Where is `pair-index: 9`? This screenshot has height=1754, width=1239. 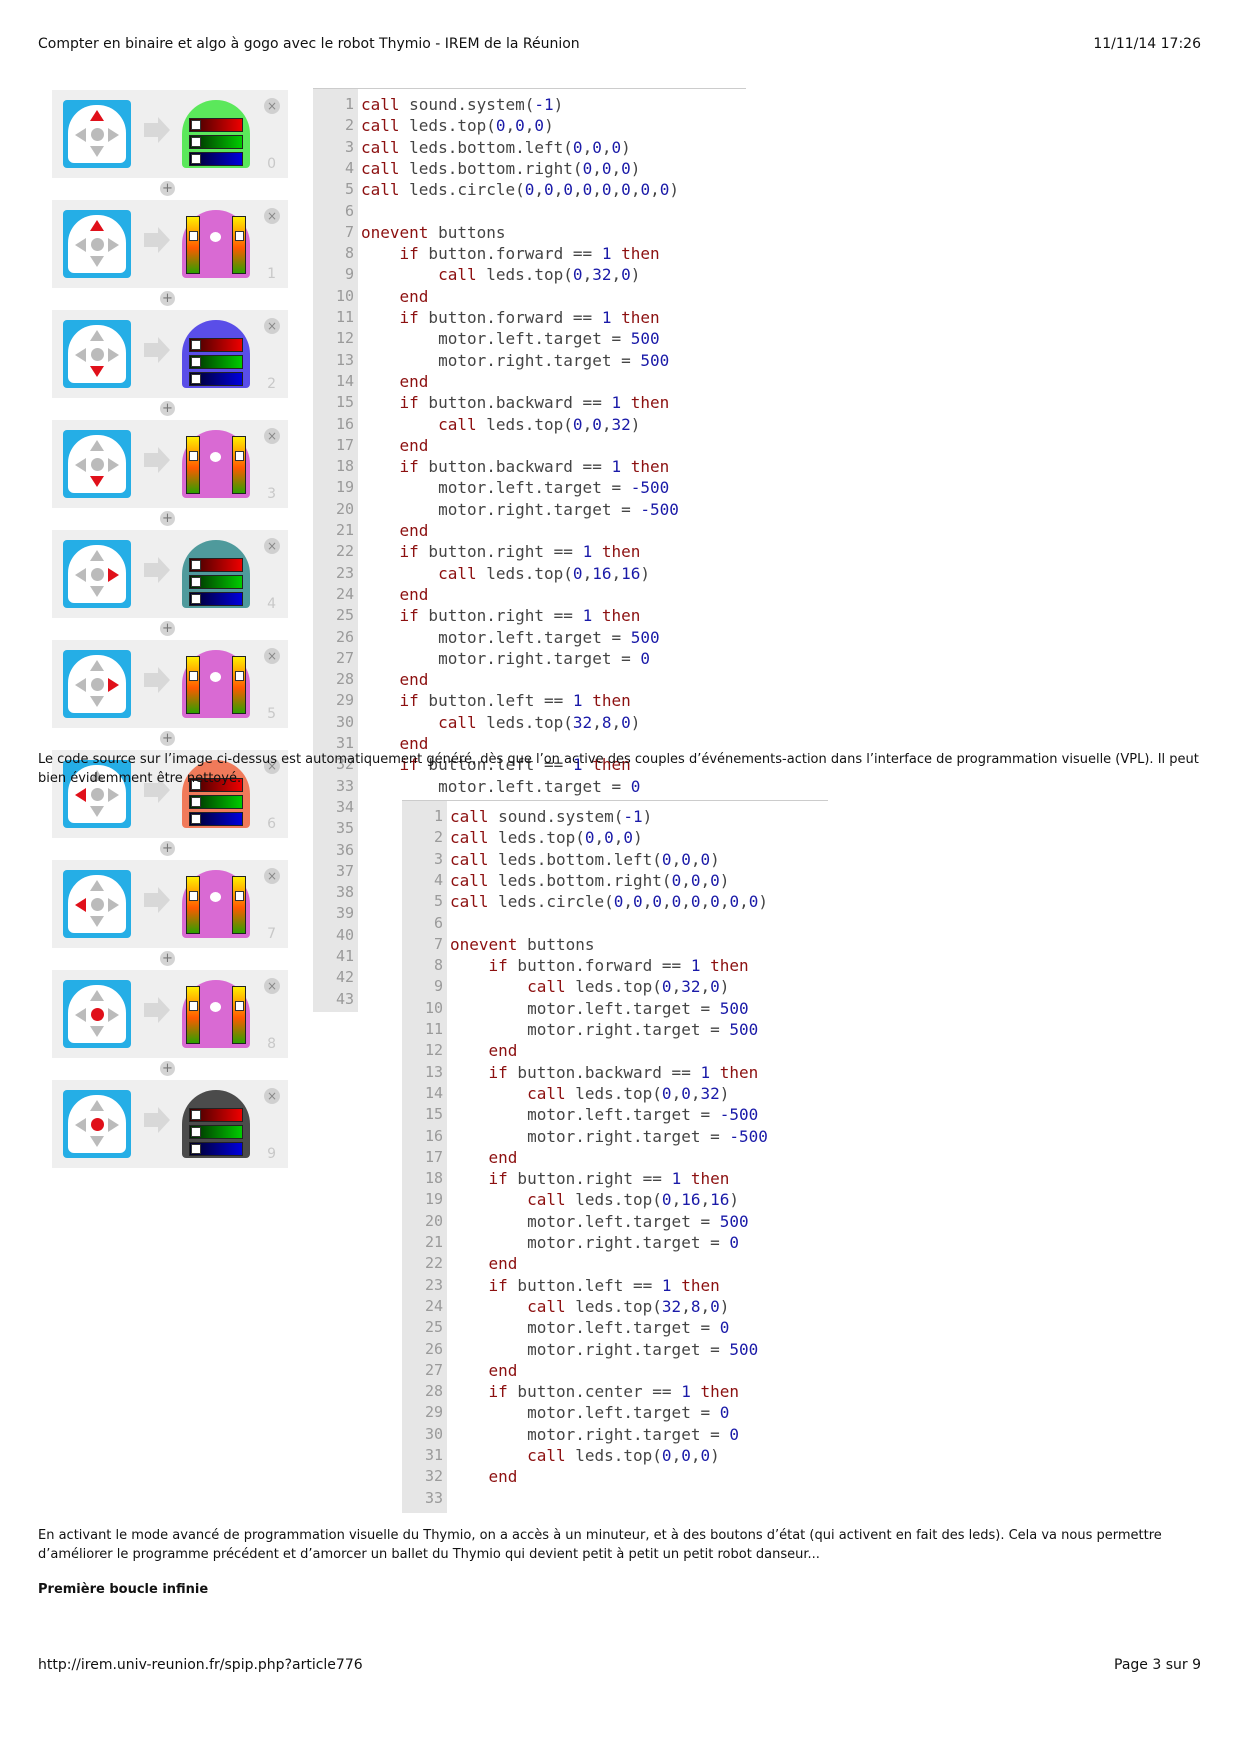 pair-index: 9 is located at coordinates (271, 1154).